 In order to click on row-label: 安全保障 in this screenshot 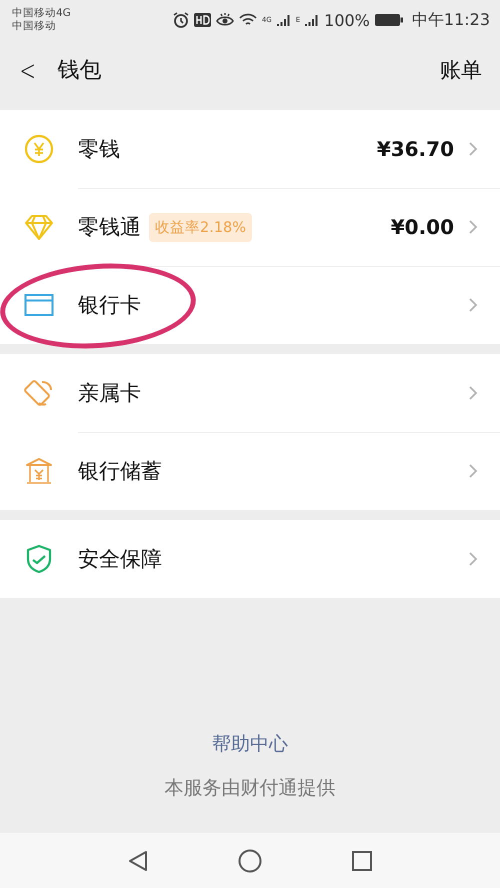, I will do `click(120, 559)`.